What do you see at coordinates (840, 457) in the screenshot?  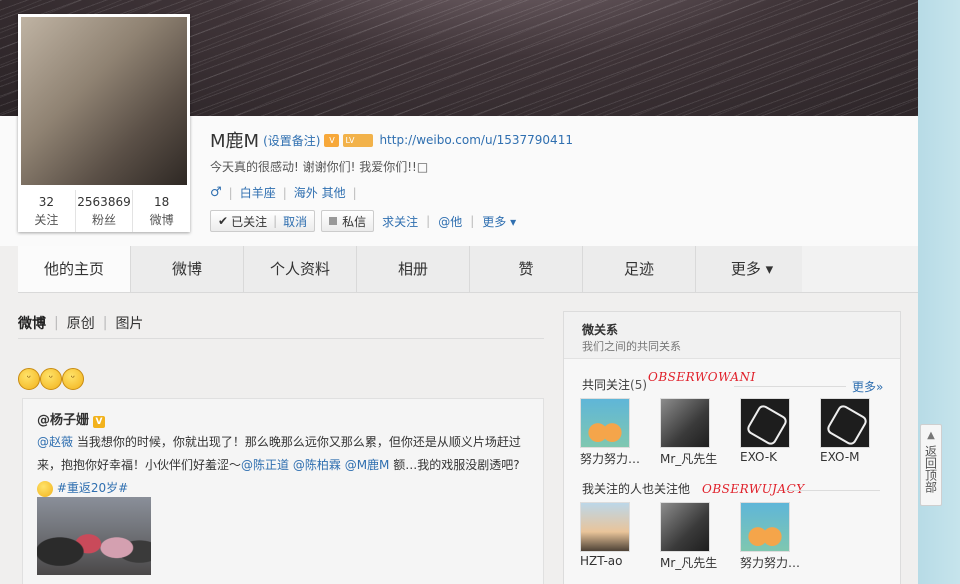 I see `friend-name: EXO-M` at bounding box center [840, 457].